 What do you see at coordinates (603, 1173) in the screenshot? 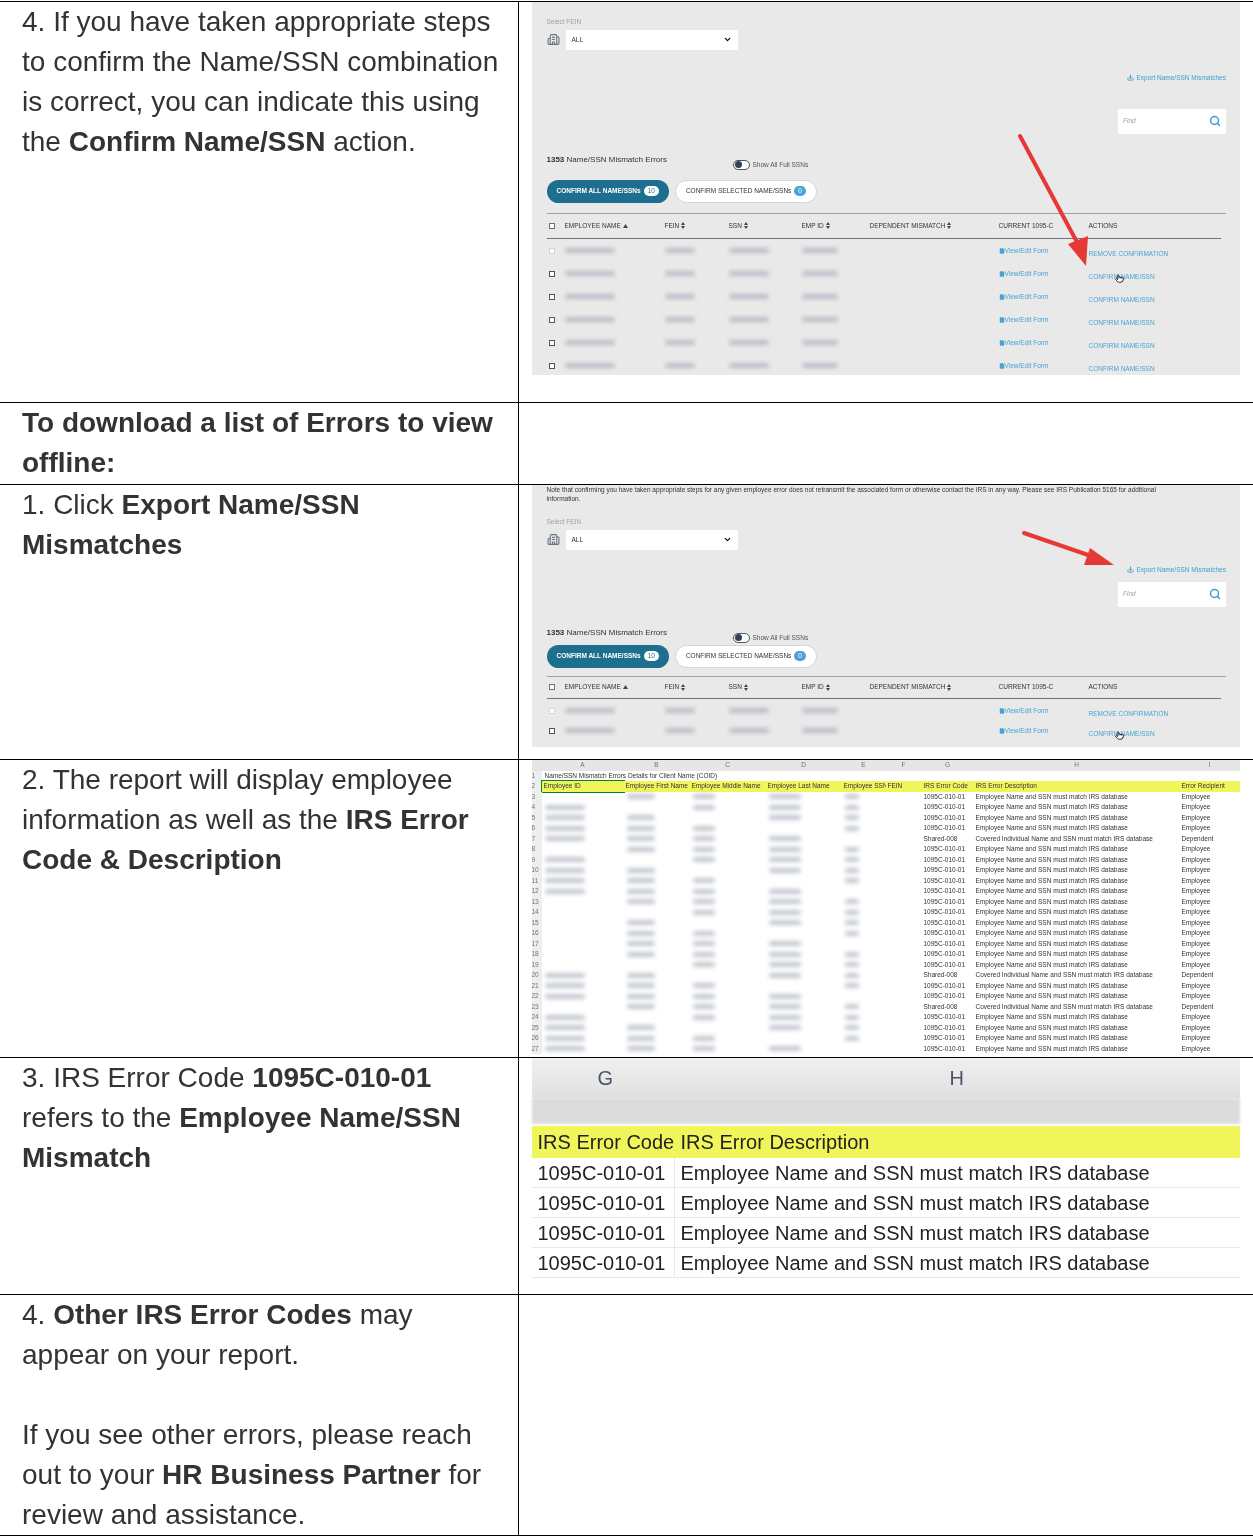
I see `table-cell: 1095C-010-01` at bounding box center [603, 1173].